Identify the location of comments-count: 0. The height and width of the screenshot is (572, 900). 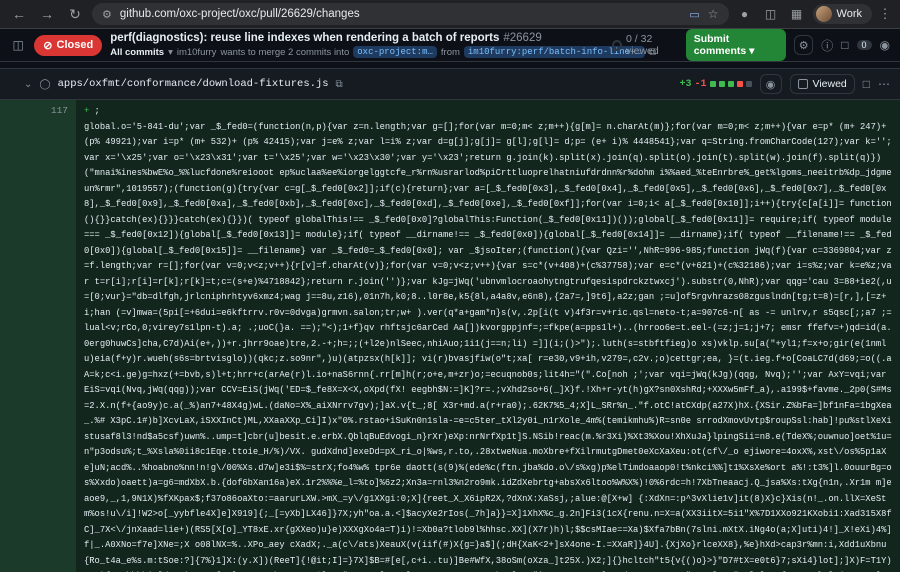
(864, 45).